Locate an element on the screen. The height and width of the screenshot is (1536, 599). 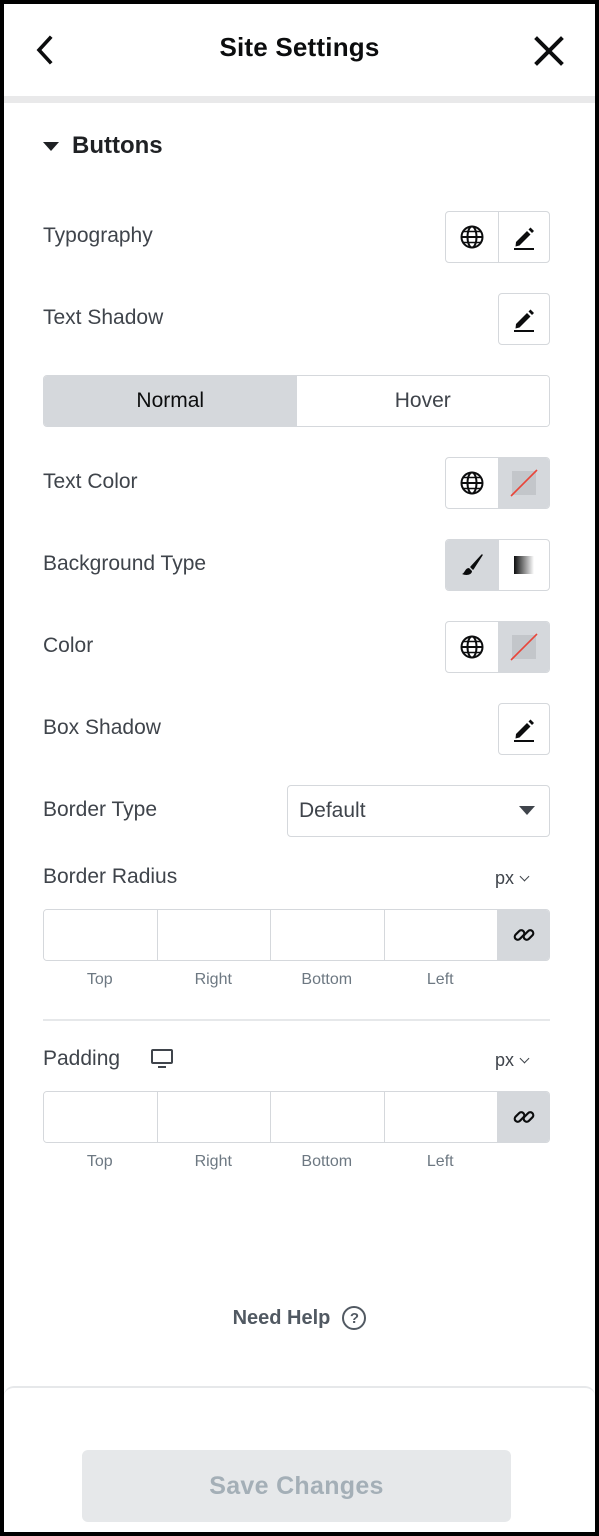
padding-unit-select: px is located at coordinates (512, 1060).